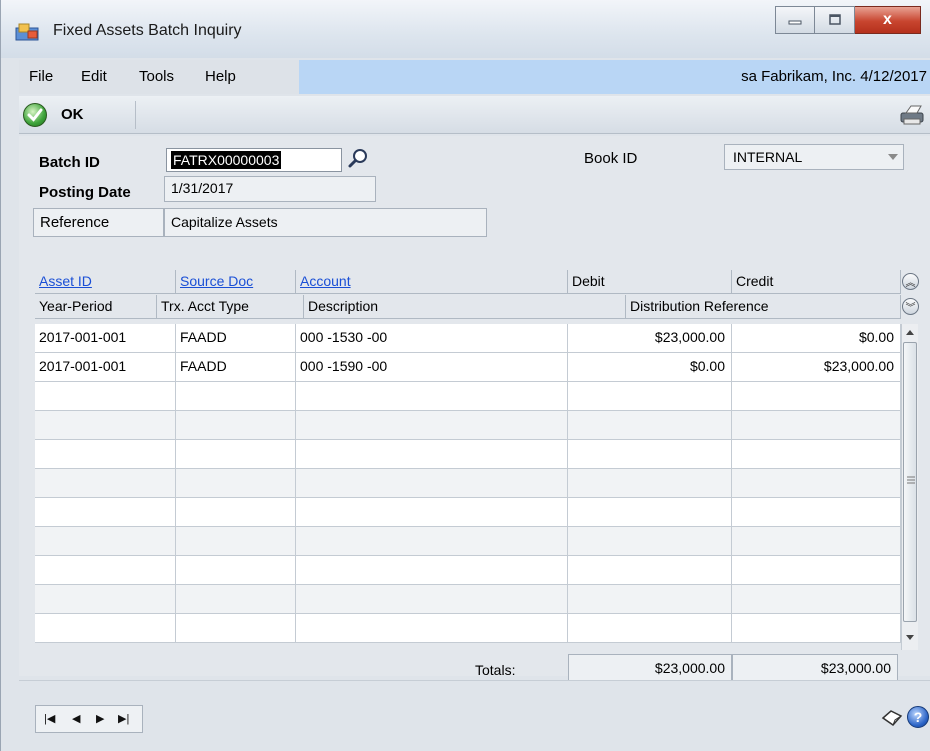 This screenshot has height=751, width=930. Describe the element at coordinates (474, 115) in the screenshot. I see `toolbar: OK` at that location.